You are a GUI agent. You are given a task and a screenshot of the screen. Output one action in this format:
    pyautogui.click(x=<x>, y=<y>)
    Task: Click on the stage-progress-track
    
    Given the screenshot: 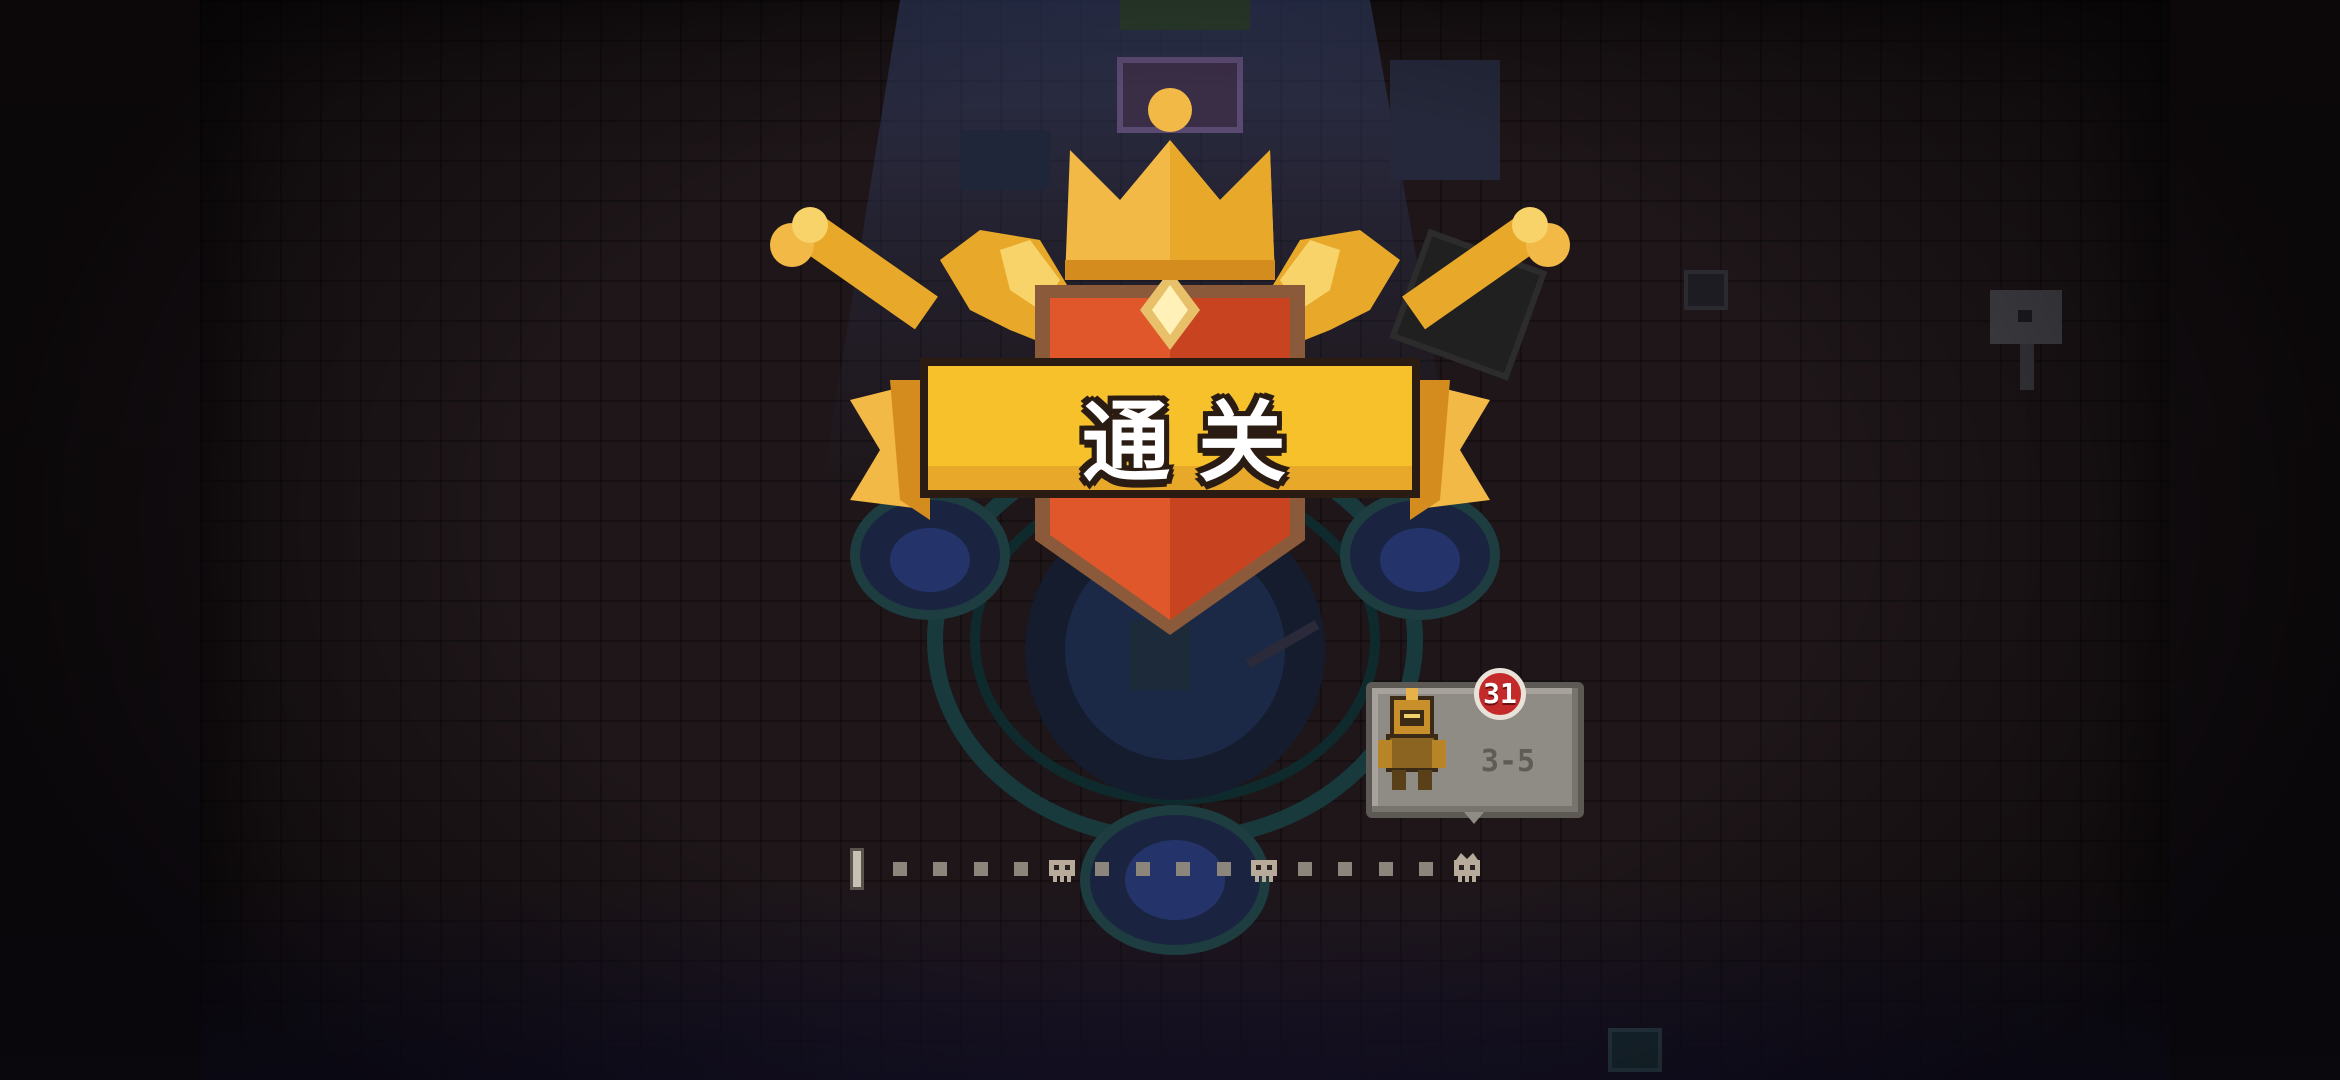 What is the action you would take?
    pyautogui.click(x=1175, y=870)
    